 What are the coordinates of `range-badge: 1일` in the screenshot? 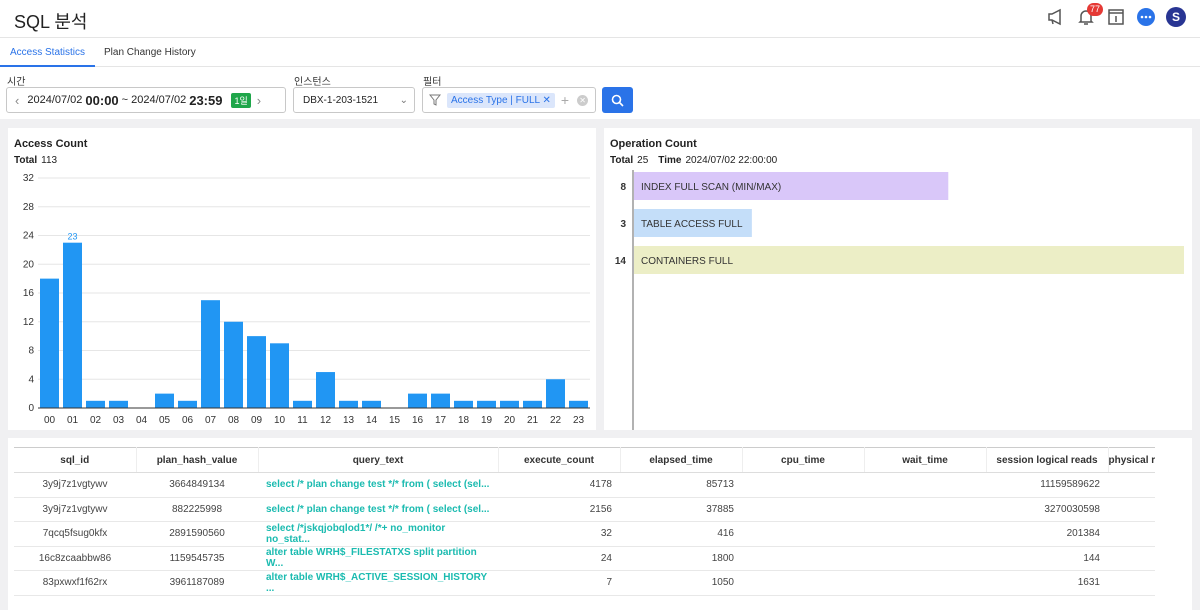 It's located at (241, 100).